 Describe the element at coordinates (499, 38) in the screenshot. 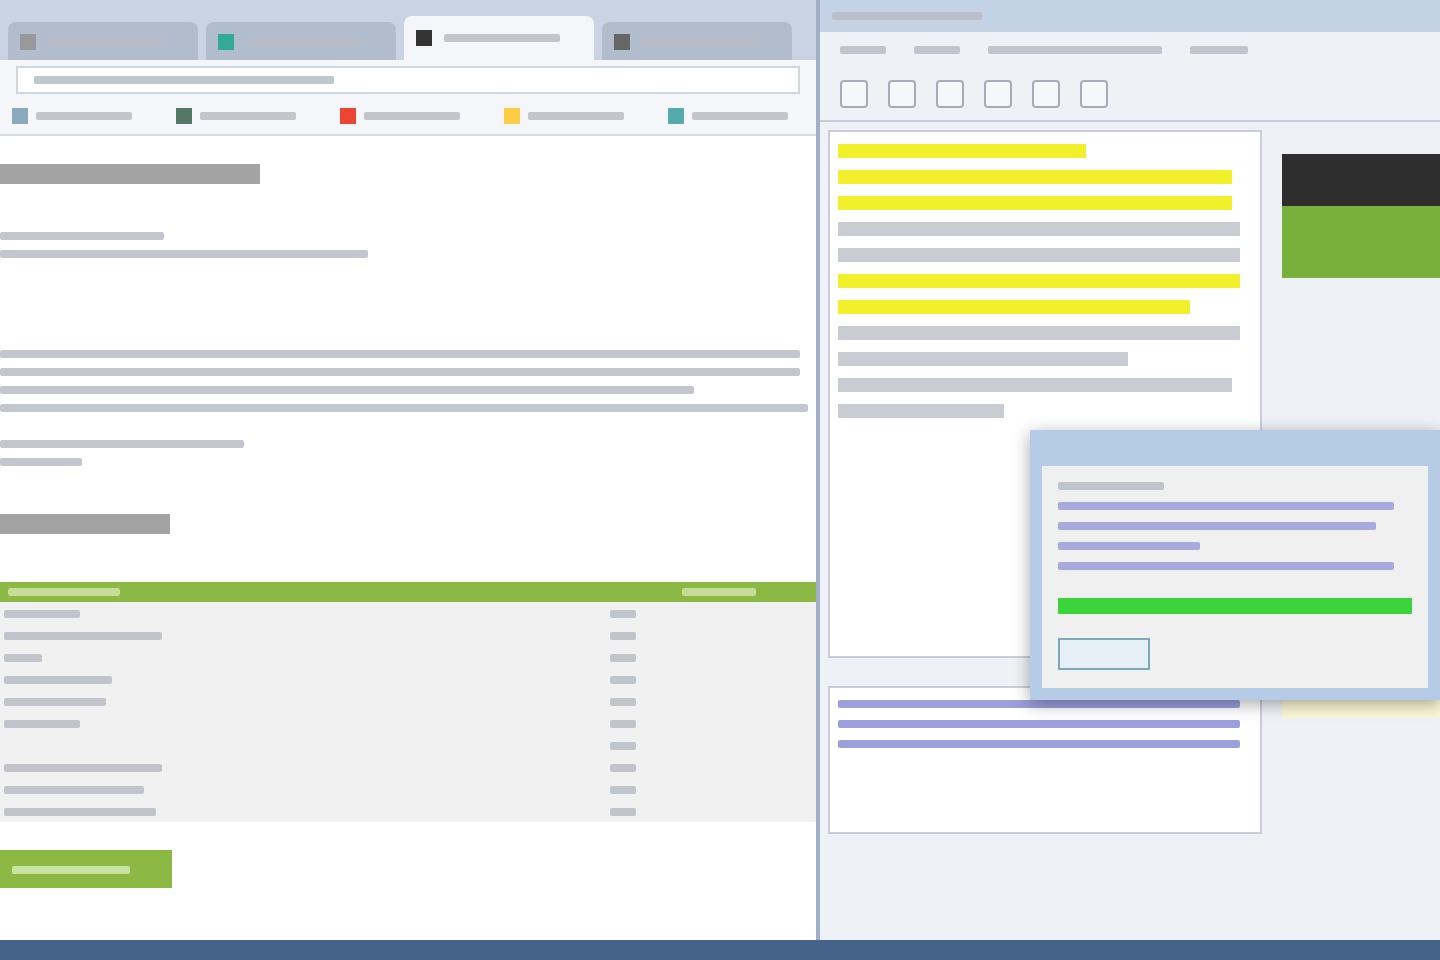

I see `browser-tab` at that location.